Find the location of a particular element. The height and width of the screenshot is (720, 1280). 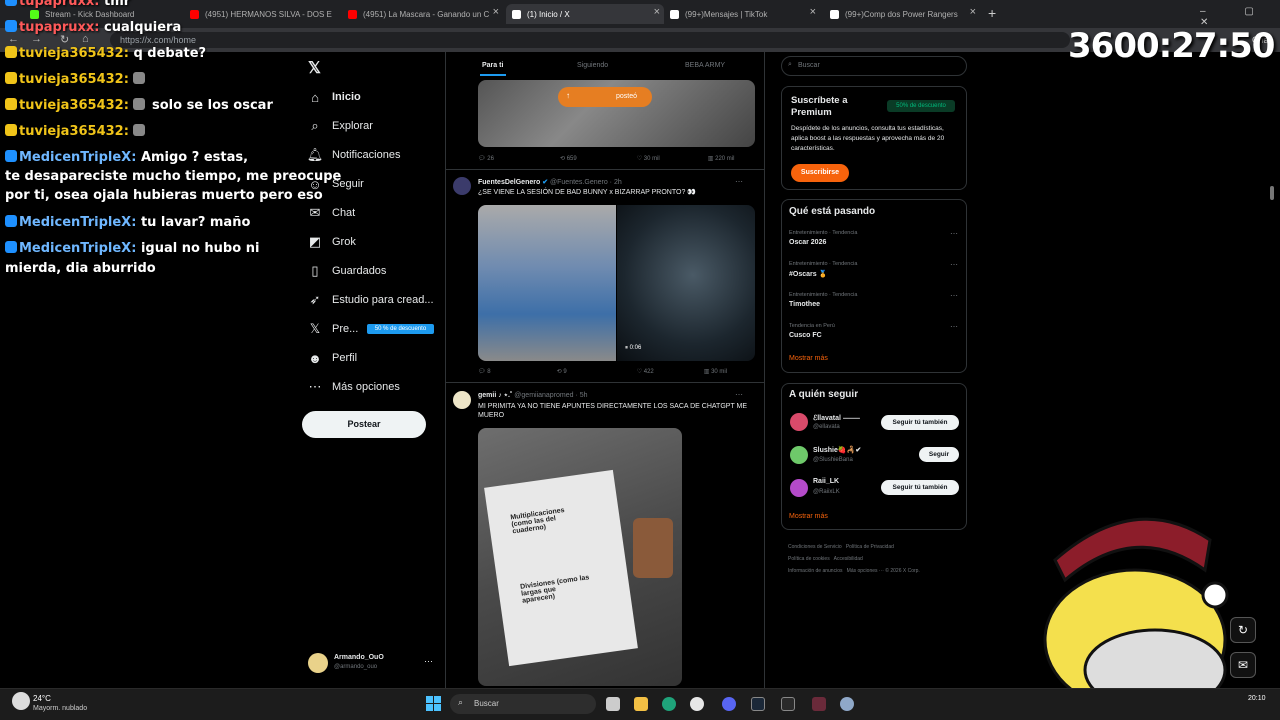

post-video is located at coordinates (686, 283).